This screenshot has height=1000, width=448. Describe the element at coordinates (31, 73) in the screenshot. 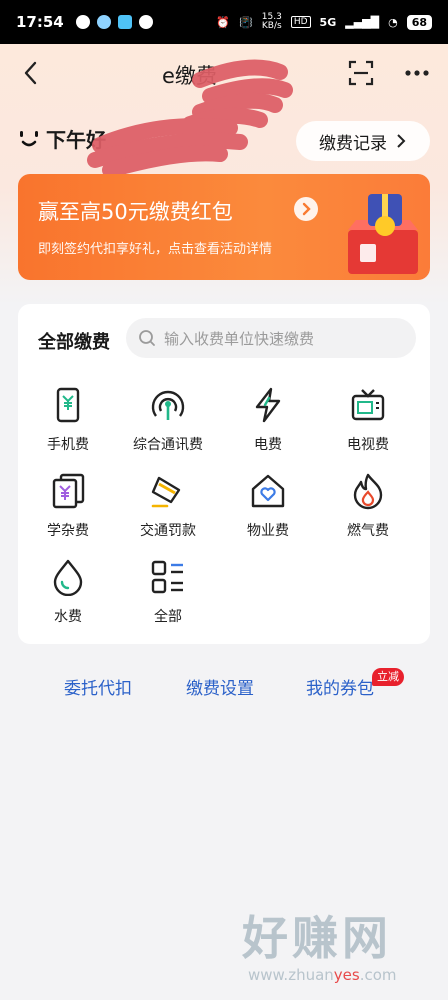

I see `back-arrow-icon` at that location.